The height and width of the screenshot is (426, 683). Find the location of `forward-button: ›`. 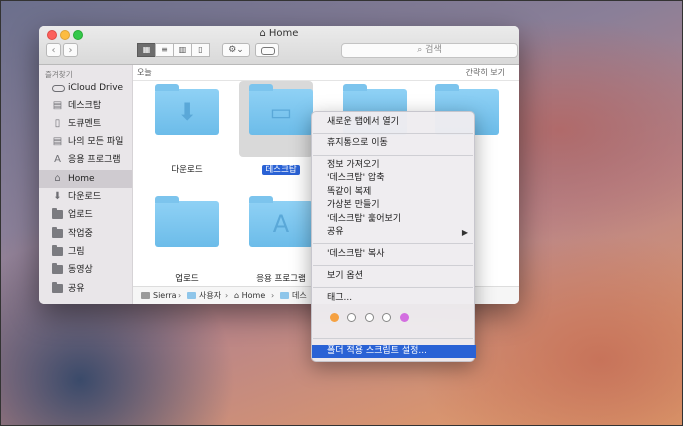

forward-button: › is located at coordinates (70, 50).